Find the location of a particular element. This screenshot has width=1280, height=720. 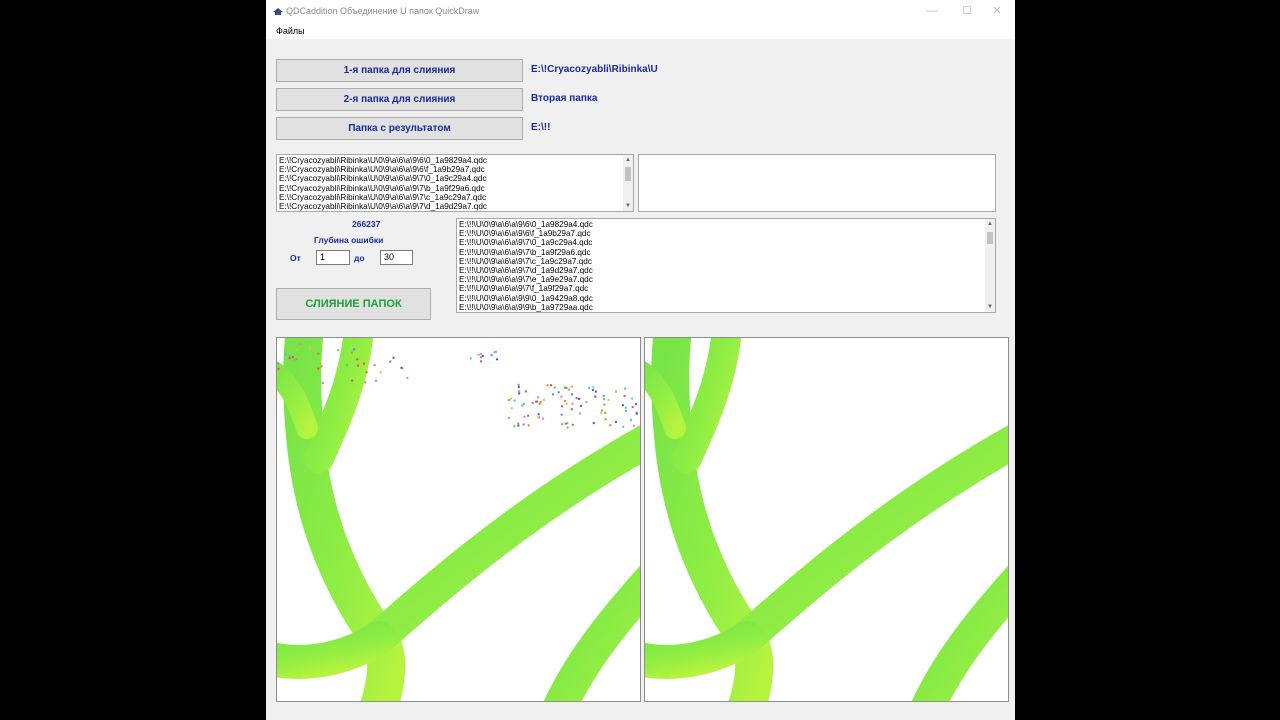

from-input: 1 is located at coordinates (333, 257).